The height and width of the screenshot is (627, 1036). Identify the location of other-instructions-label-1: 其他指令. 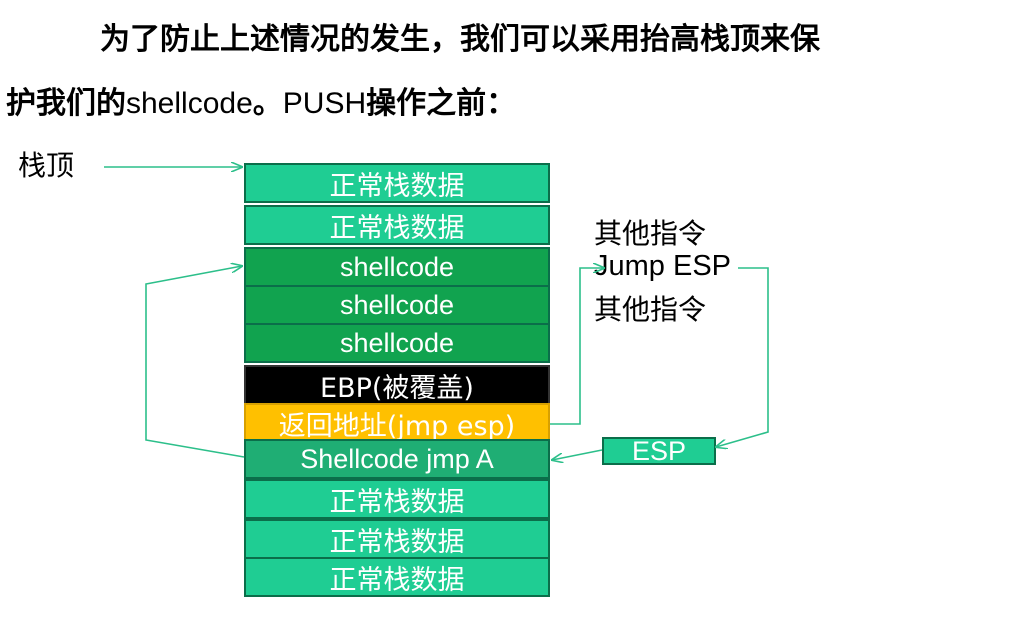
(650, 233).